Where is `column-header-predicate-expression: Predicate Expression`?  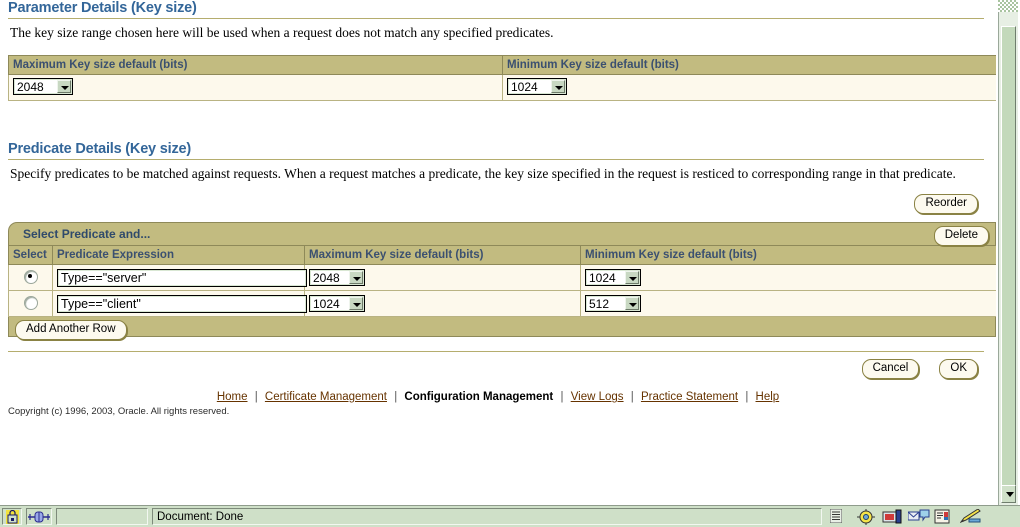 column-header-predicate-expression: Predicate Expression is located at coordinates (178, 255).